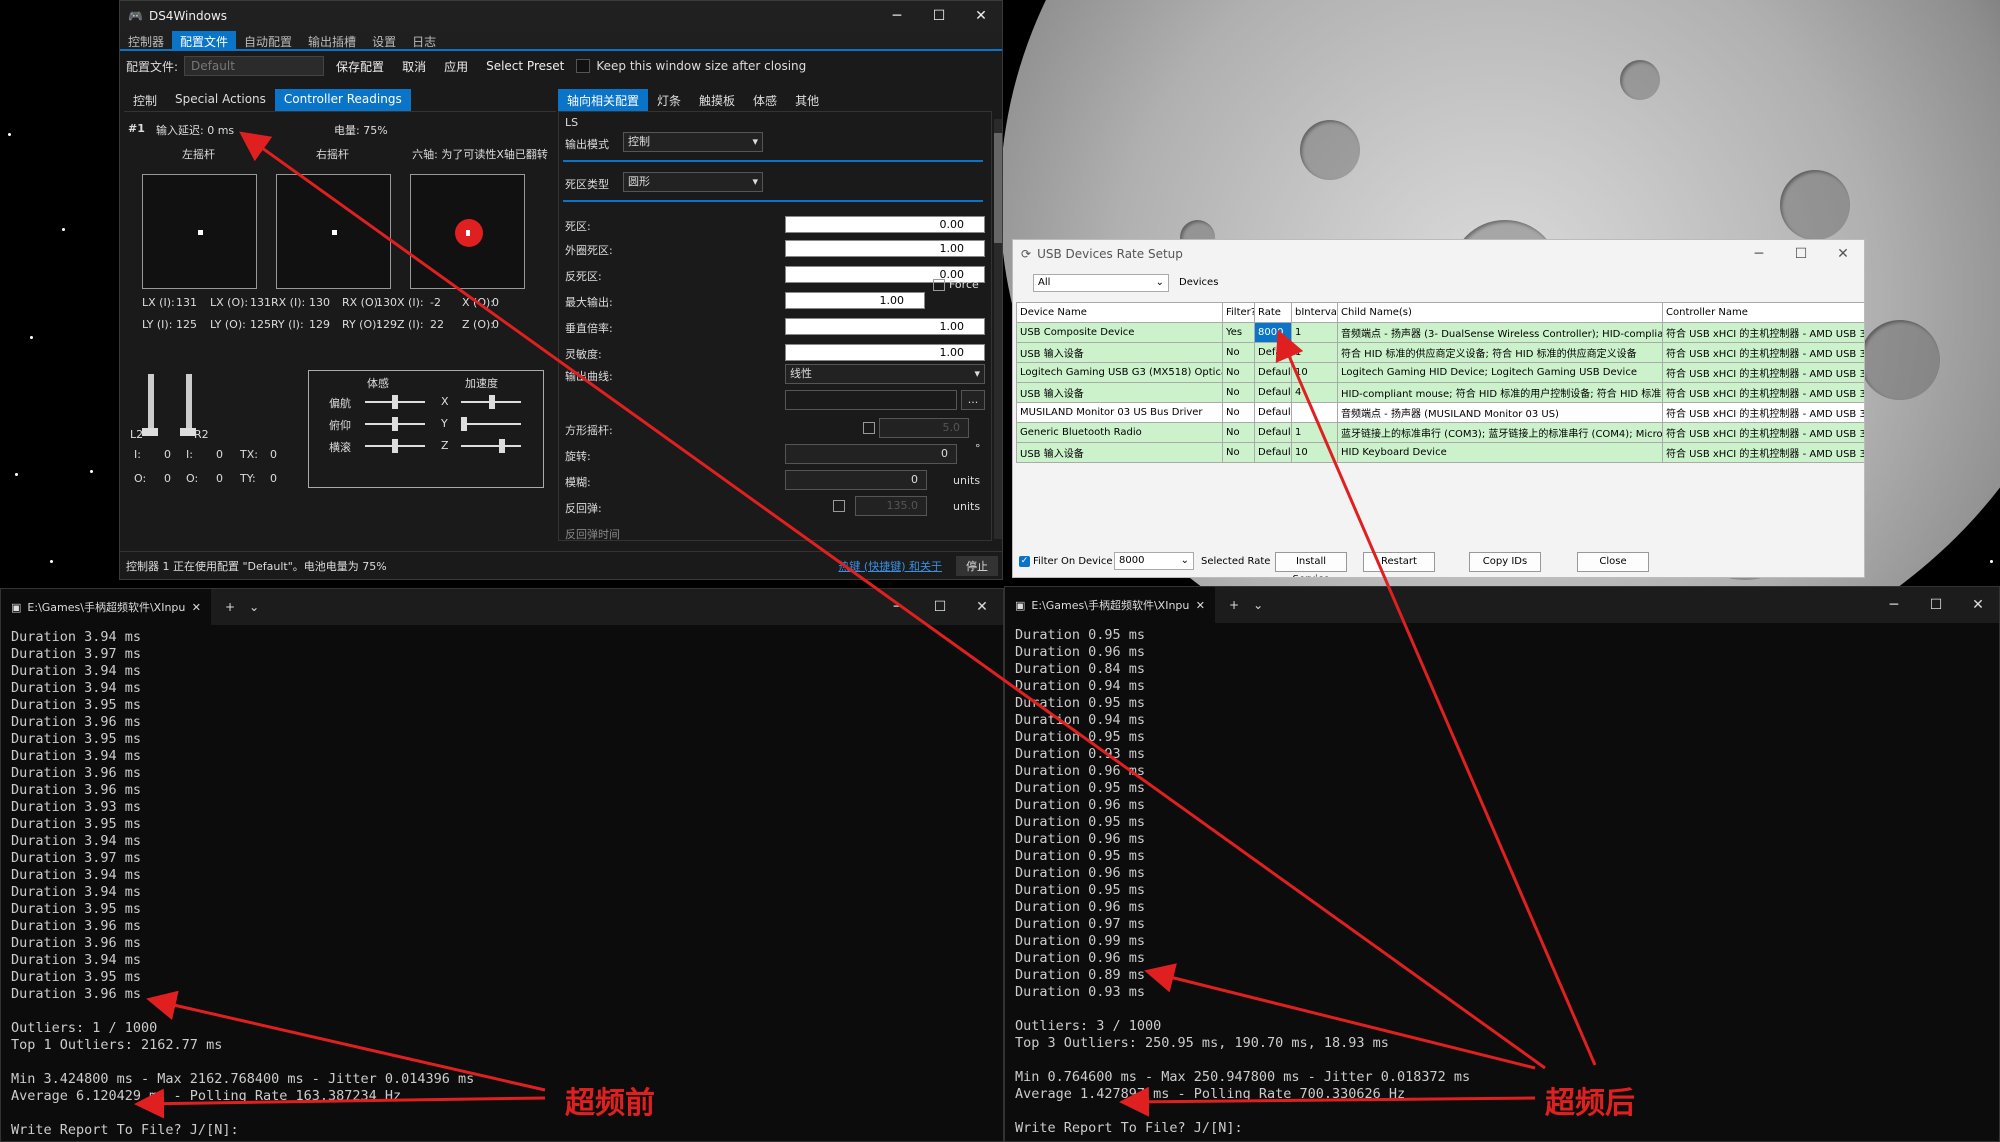 This screenshot has width=2000, height=1142. Describe the element at coordinates (220, 100) in the screenshot. I see `tab-special-actions: Special Actions` at that location.